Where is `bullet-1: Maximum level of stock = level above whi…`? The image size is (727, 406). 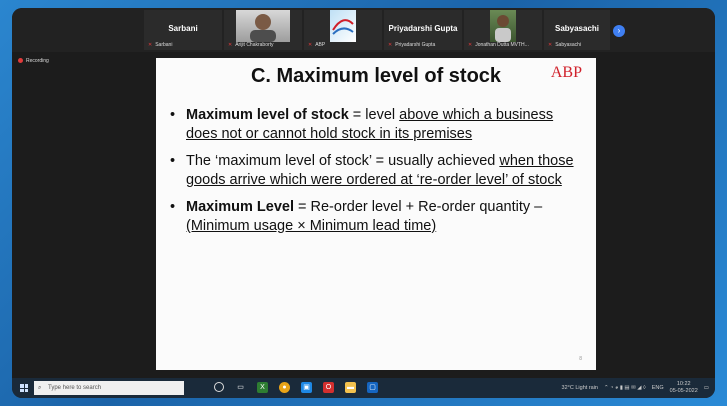
bullet-1: Maximum level of stock = level above whi… is located at coordinates (378, 125).